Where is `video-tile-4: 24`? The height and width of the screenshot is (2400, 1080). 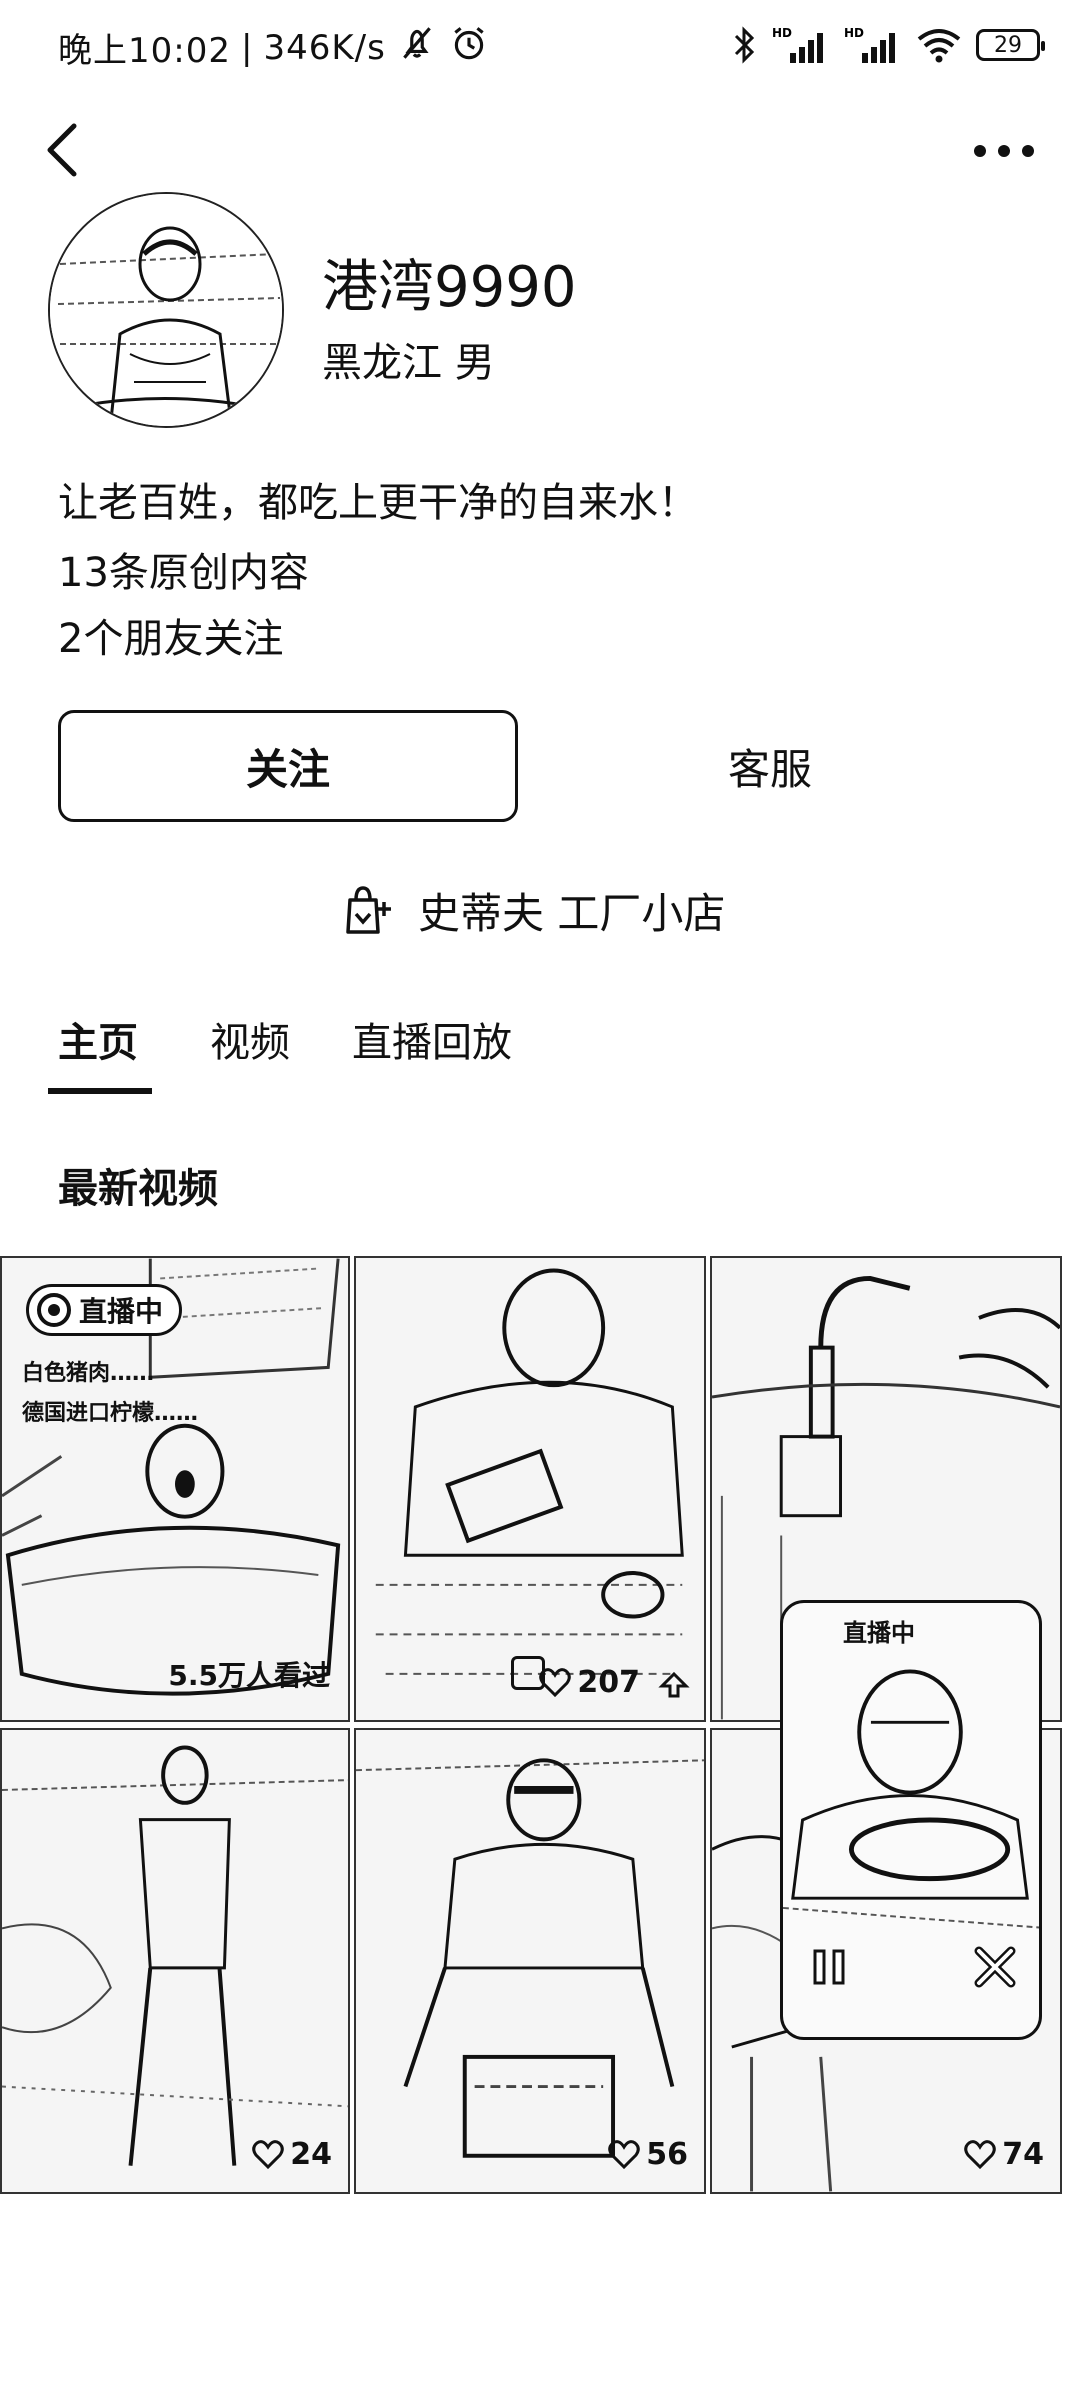 video-tile-4: 24 is located at coordinates (175, 1961).